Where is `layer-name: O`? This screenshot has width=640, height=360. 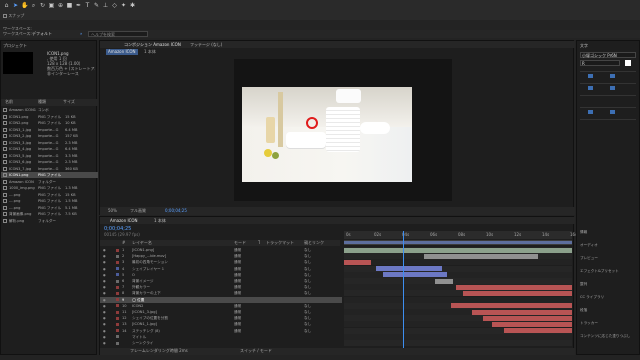 layer-name: O is located at coordinates (133, 275).